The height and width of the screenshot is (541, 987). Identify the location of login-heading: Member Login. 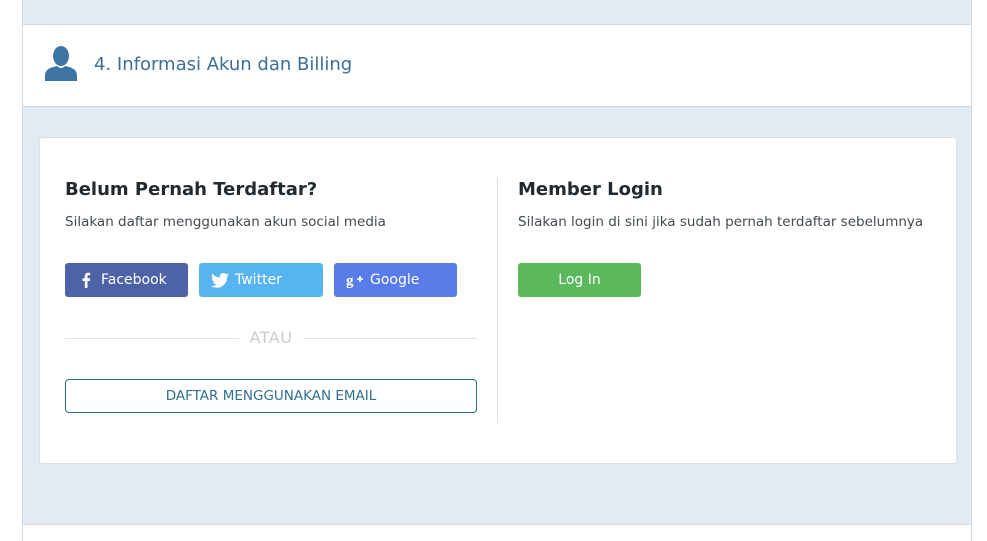
(590, 189).